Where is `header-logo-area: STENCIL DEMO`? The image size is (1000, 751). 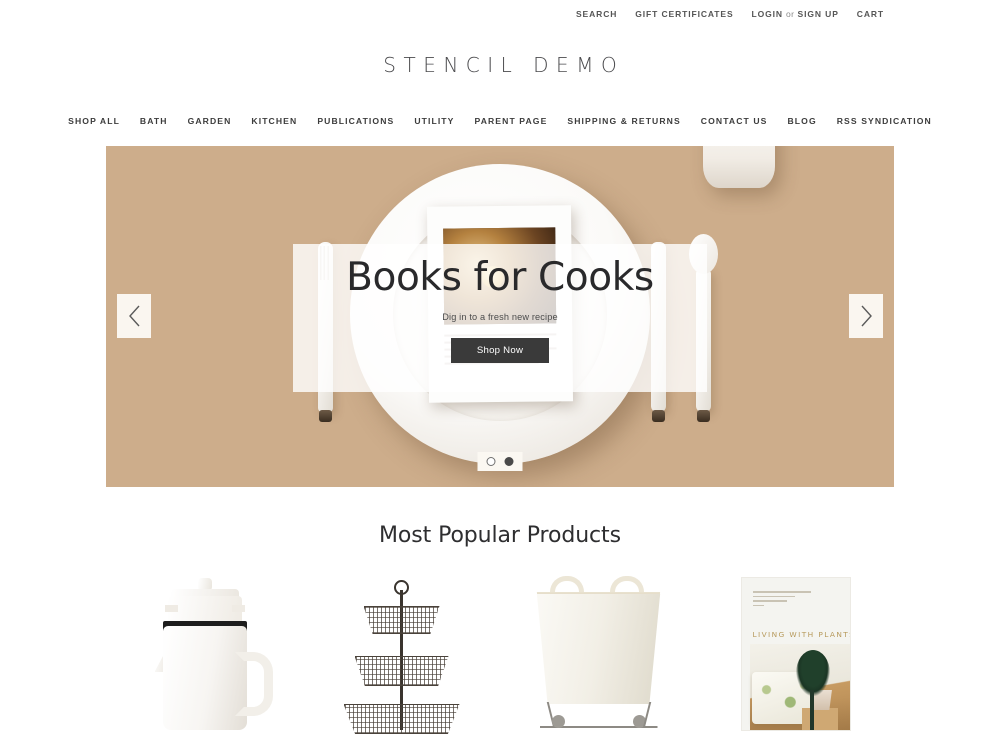
header-logo-area: STENCIL DEMO is located at coordinates (500, 65).